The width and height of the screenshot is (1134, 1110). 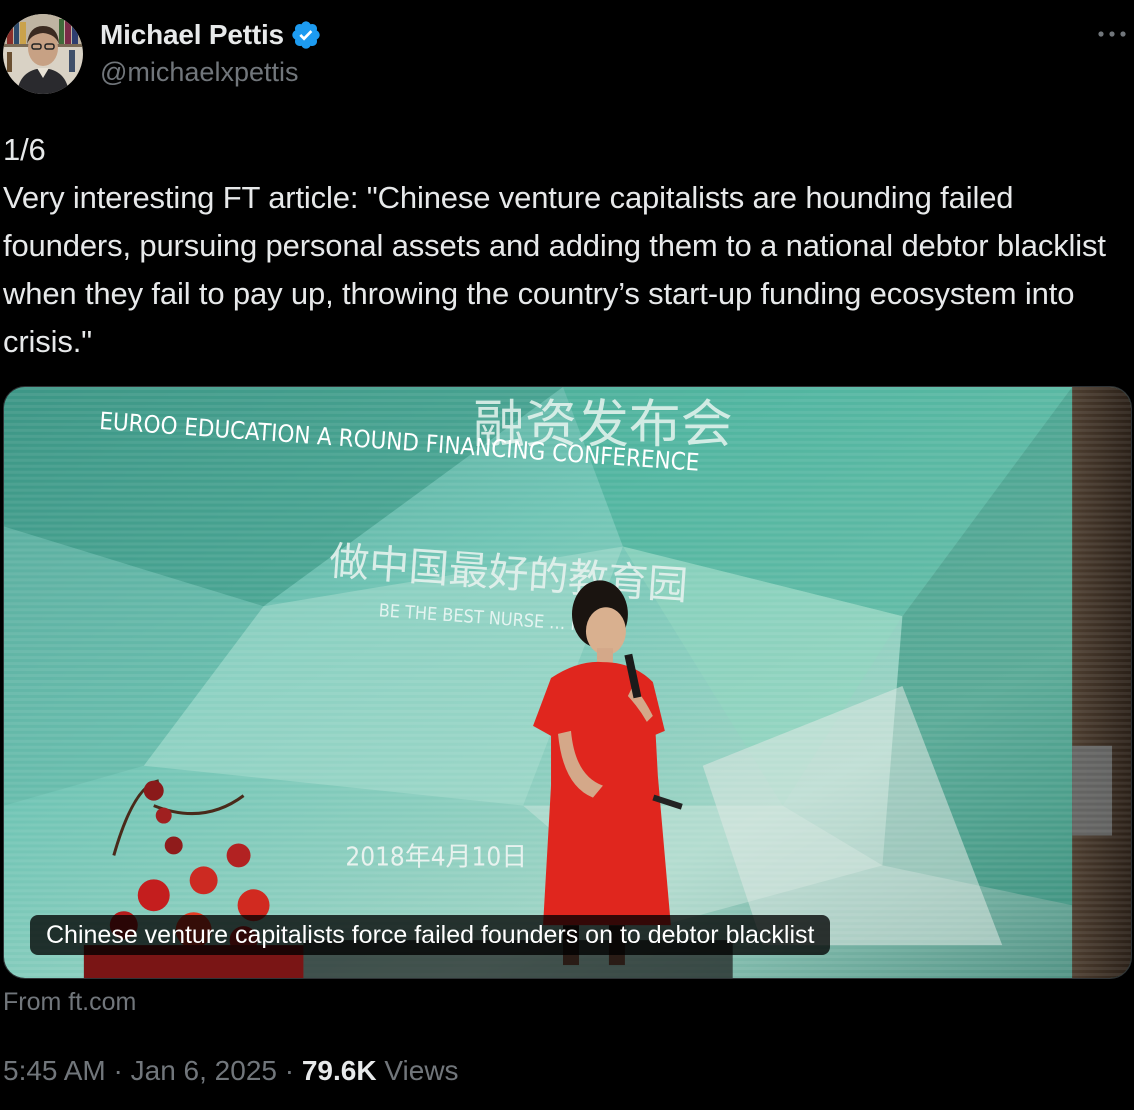 I want to click on author-name-row: Michael Pettis, so click(x=211, y=35).